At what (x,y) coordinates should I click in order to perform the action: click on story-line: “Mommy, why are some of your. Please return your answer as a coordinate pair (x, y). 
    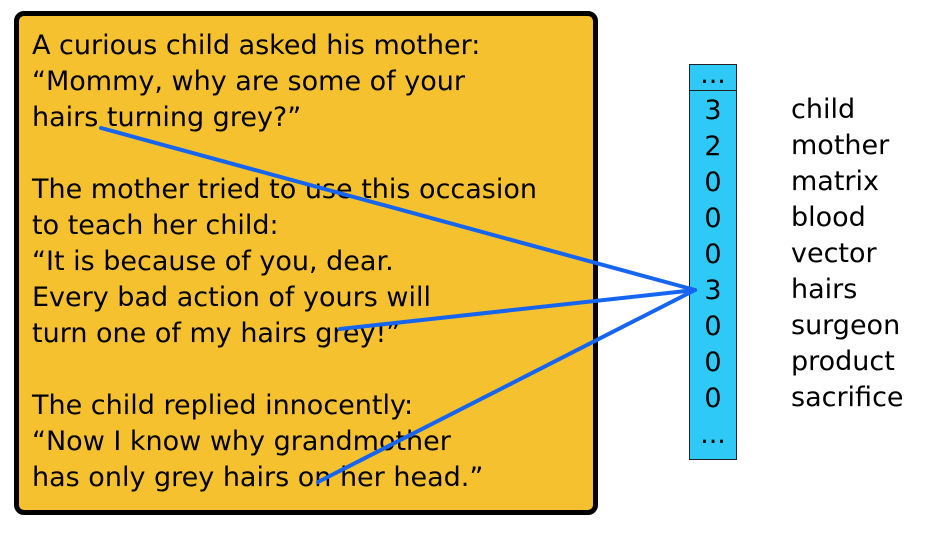
    Looking at the image, I should click on (248, 81).